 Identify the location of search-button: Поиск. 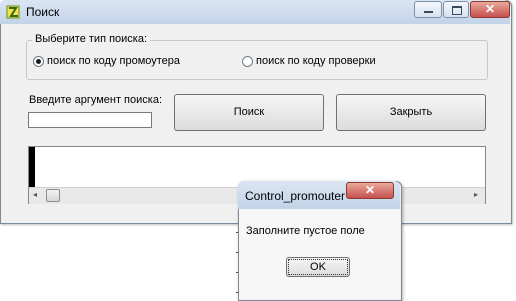
(249, 112).